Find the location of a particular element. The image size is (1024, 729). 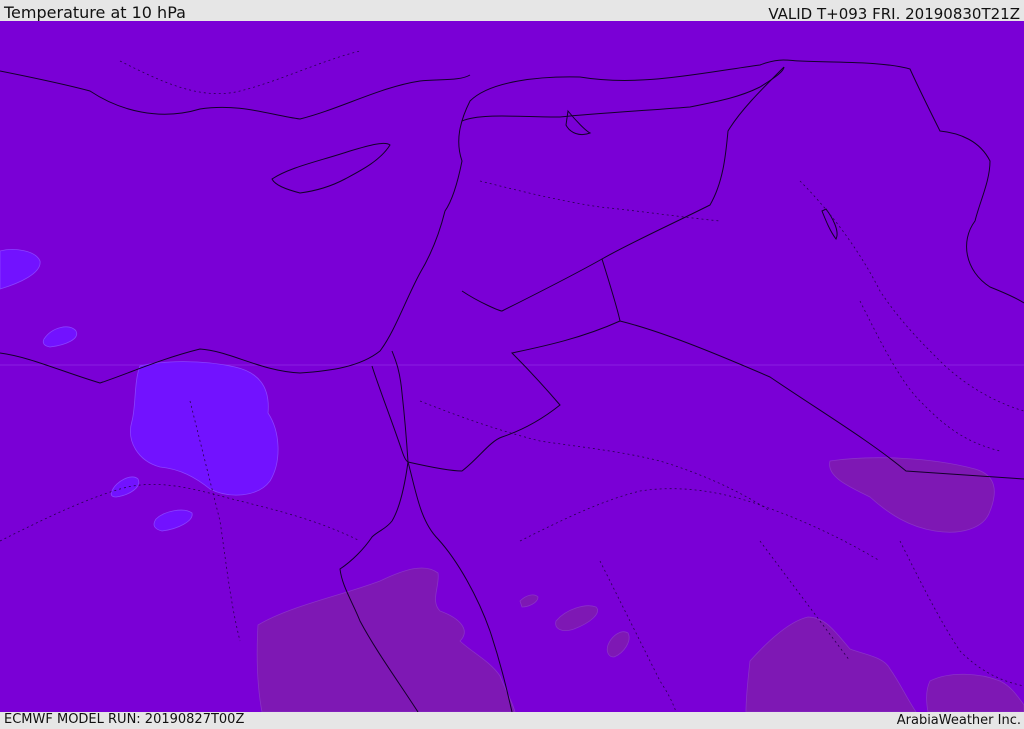

model-run-label: ECMWF MODEL RUN: 20190827T00Z is located at coordinates (124, 719).